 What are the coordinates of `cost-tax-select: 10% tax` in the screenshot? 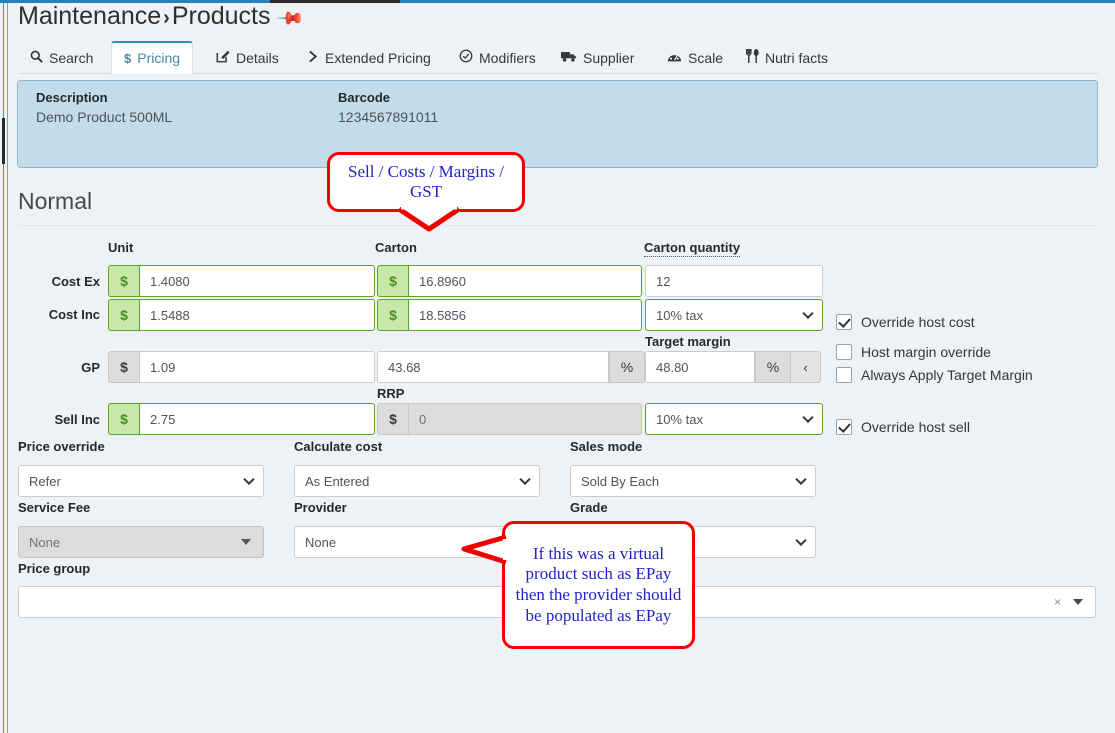 It's located at (734, 315).